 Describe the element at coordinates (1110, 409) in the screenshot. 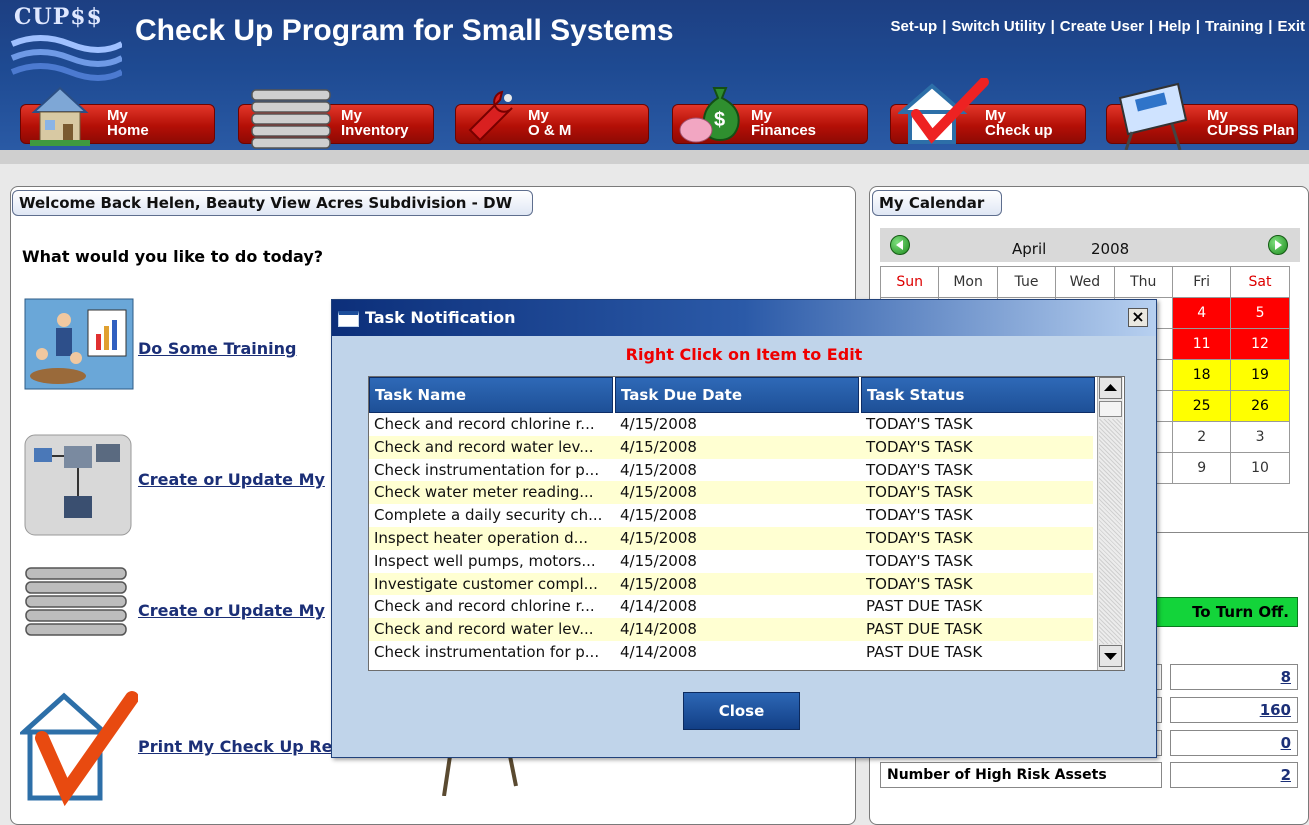

I see `scroll-thumb` at that location.